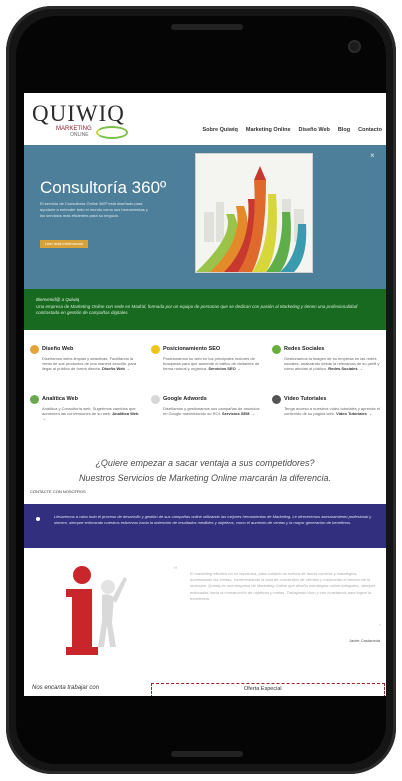 The image size is (402, 781). I want to click on camera-icon, so click(354, 46).